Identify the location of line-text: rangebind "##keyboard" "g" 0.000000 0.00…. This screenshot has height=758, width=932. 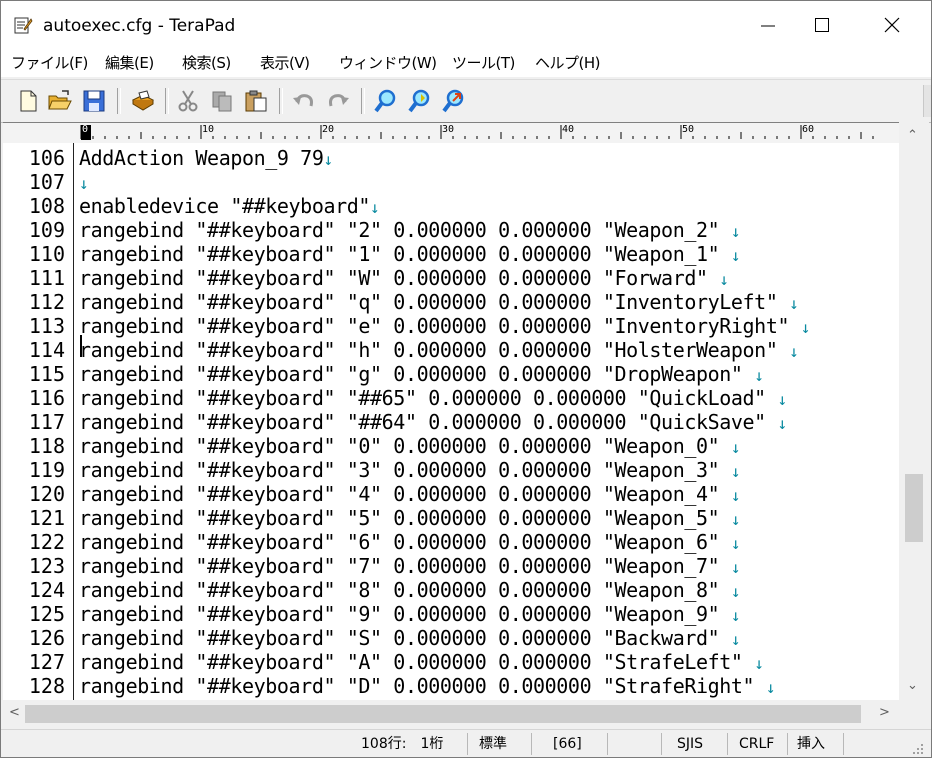
(421, 375).